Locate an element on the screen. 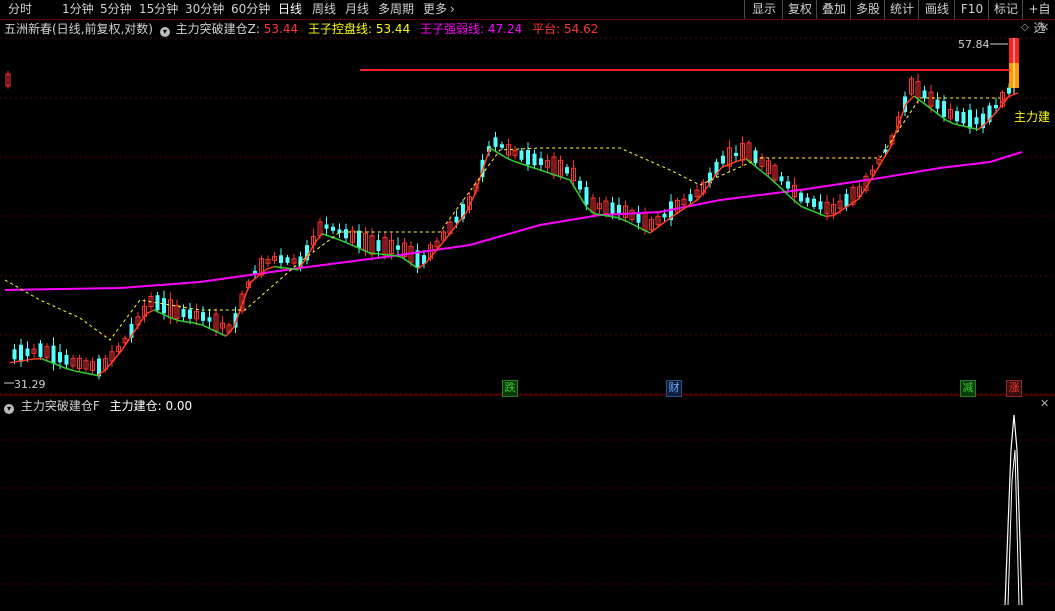 This screenshot has height=611, width=1055. sub-item-value: 0.00 is located at coordinates (179, 406).